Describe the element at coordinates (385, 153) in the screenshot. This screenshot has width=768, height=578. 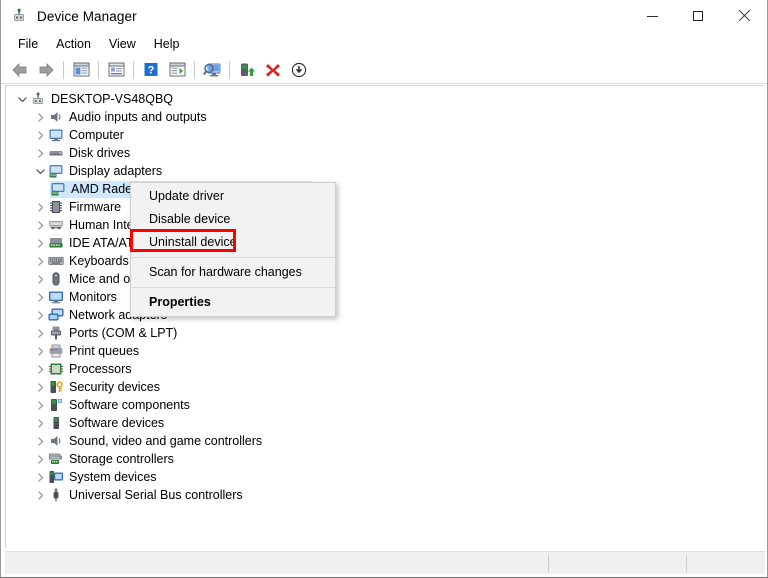
I see `tree-node-disk-drives: Disk drives` at that location.